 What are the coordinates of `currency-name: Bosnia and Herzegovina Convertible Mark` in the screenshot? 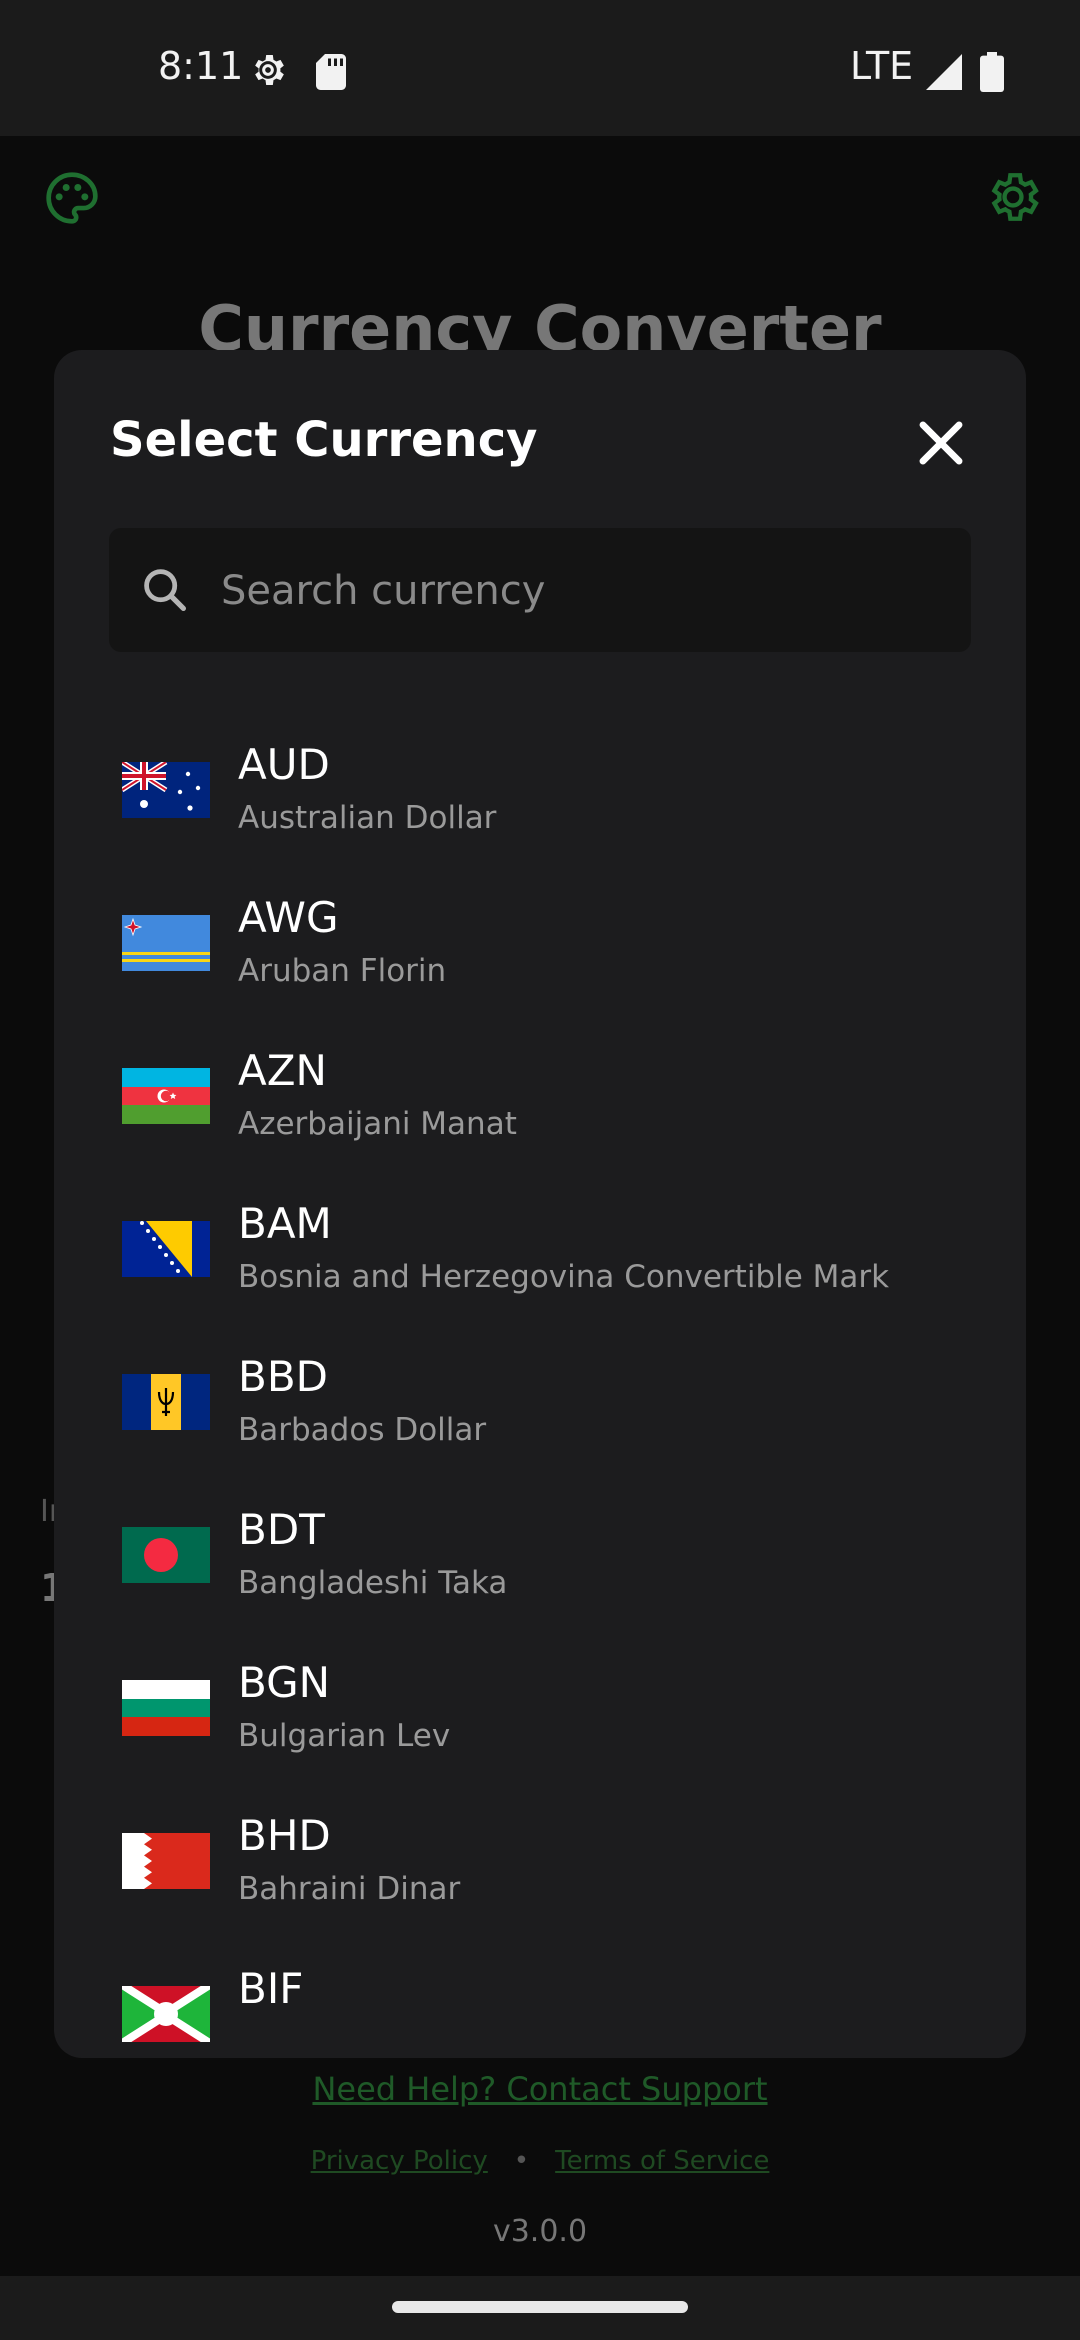 It's located at (564, 1277).